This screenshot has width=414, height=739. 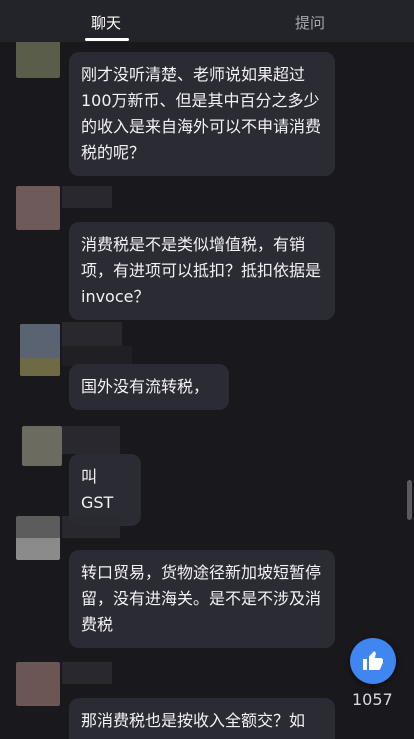 I want to click on scrollbar-thumb, so click(x=409, y=500).